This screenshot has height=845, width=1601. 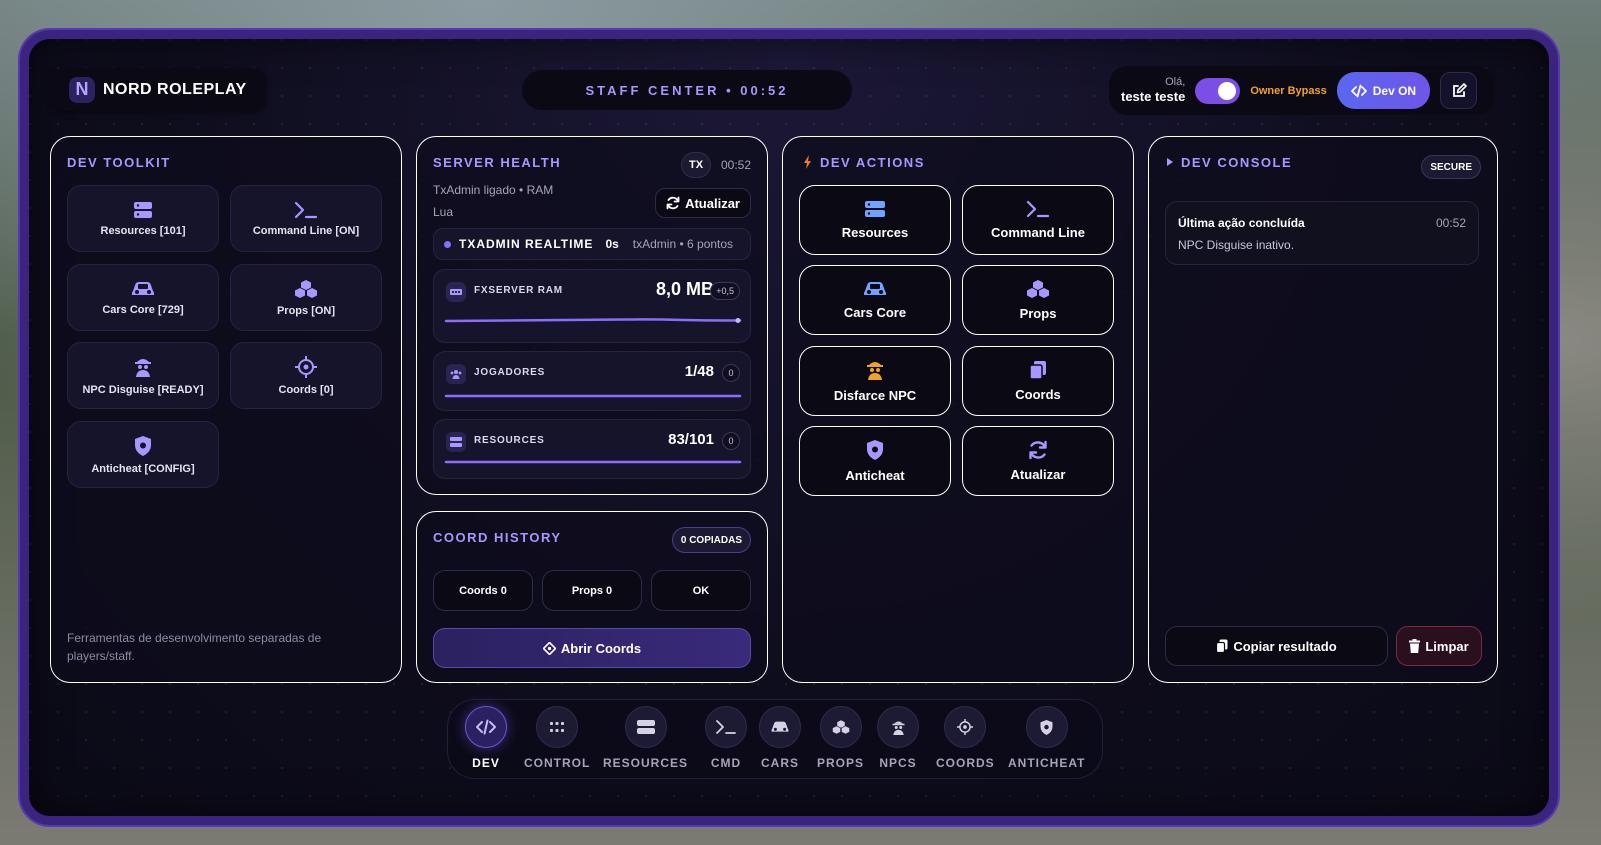 What do you see at coordinates (841, 727) in the screenshot?
I see `cubes-icon` at bounding box center [841, 727].